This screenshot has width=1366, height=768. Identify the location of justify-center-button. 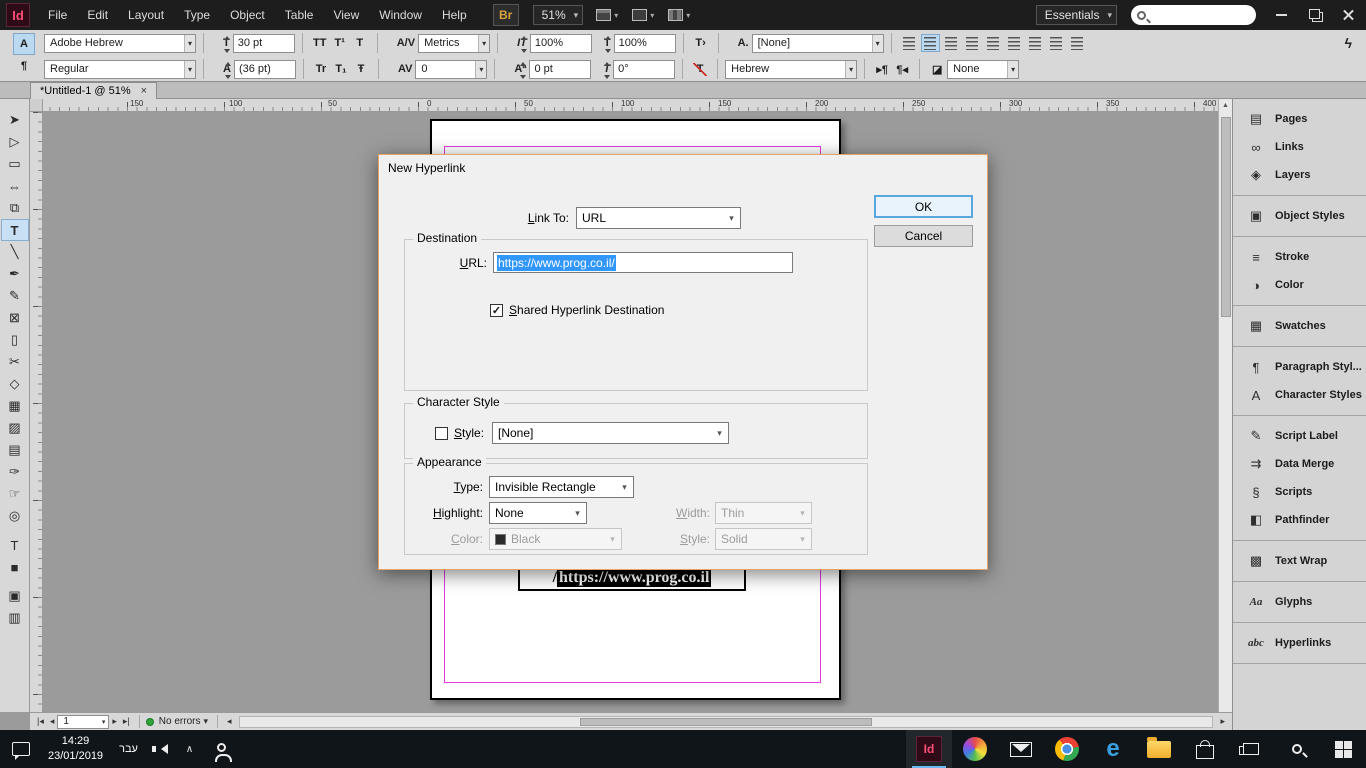
(993, 43).